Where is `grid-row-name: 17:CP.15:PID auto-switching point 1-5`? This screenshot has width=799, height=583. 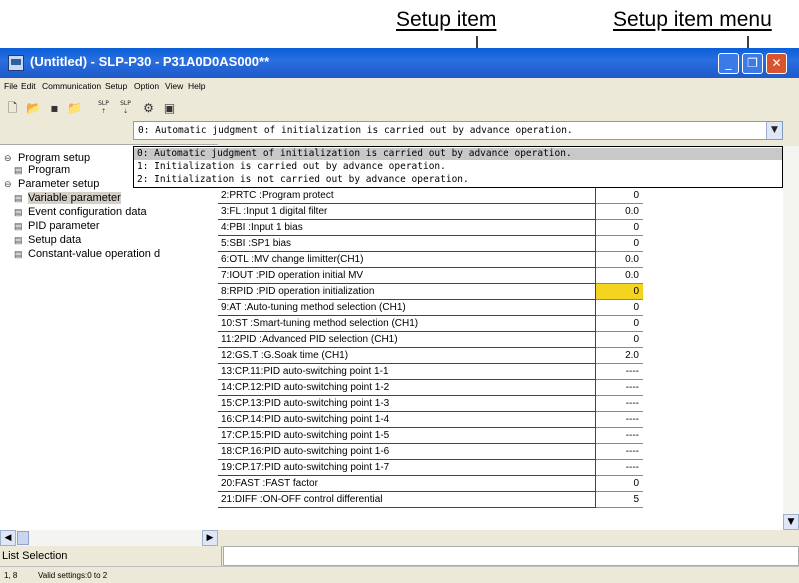
grid-row-name: 17:CP.15:PID auto-switching point 1-5 is located at coordinates (407, 436).